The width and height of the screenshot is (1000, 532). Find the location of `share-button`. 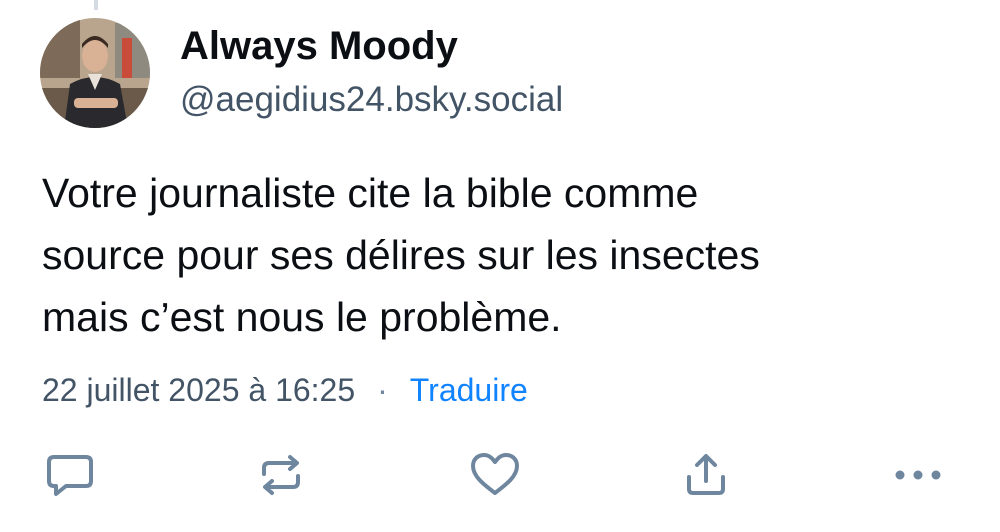

share-button is located at coordinates (706, 475).